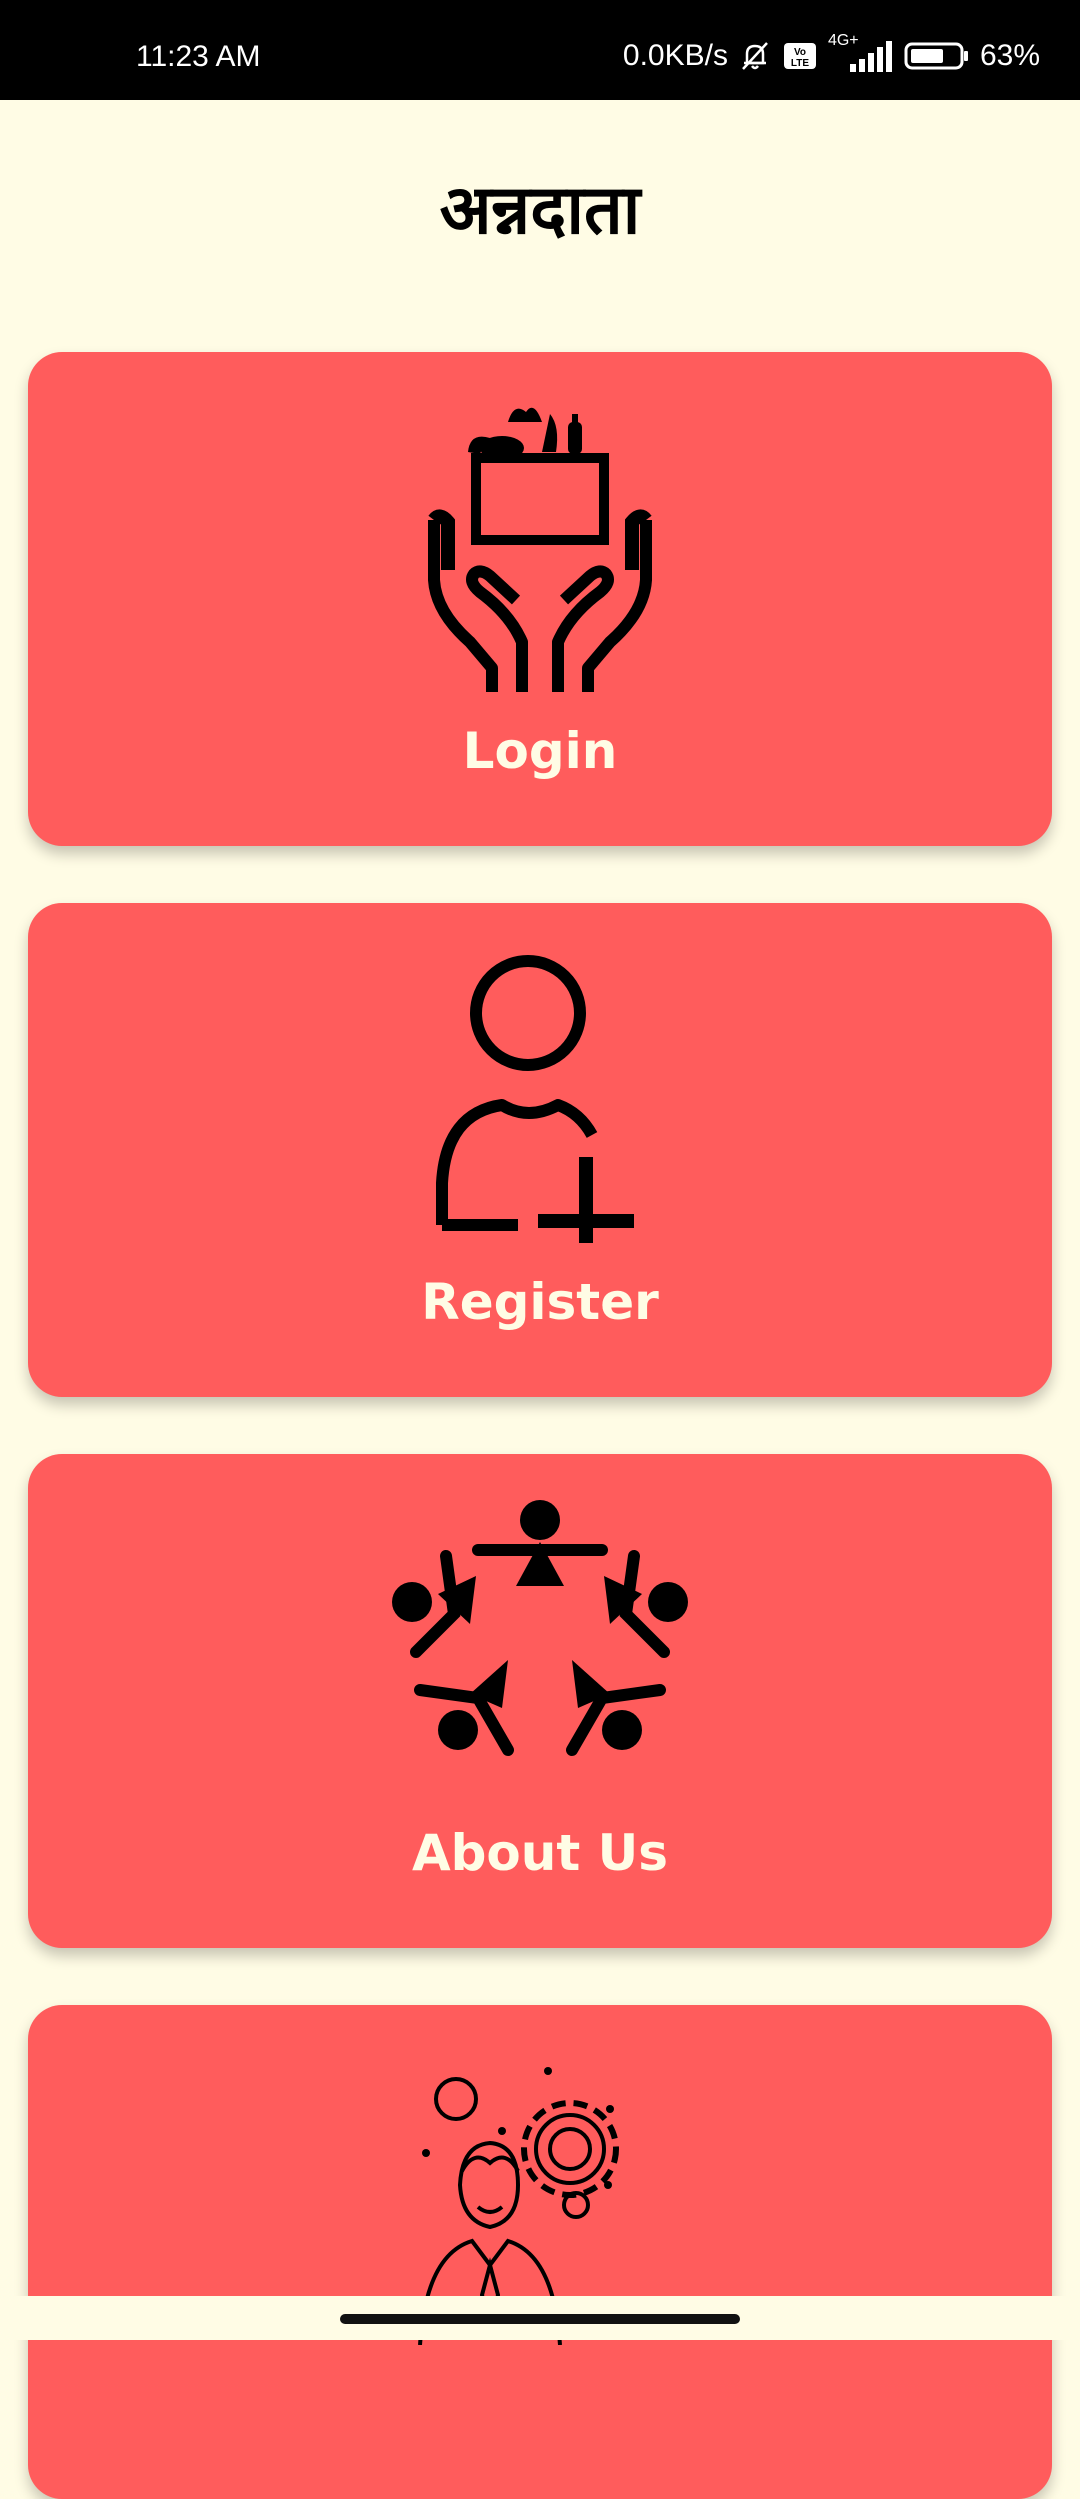 The image size is (1080, 2499). What do you see at coordinates (1009, 55) in the screenshot?
I see `battery-percent: 63%` at bounding box center [1009, 55].